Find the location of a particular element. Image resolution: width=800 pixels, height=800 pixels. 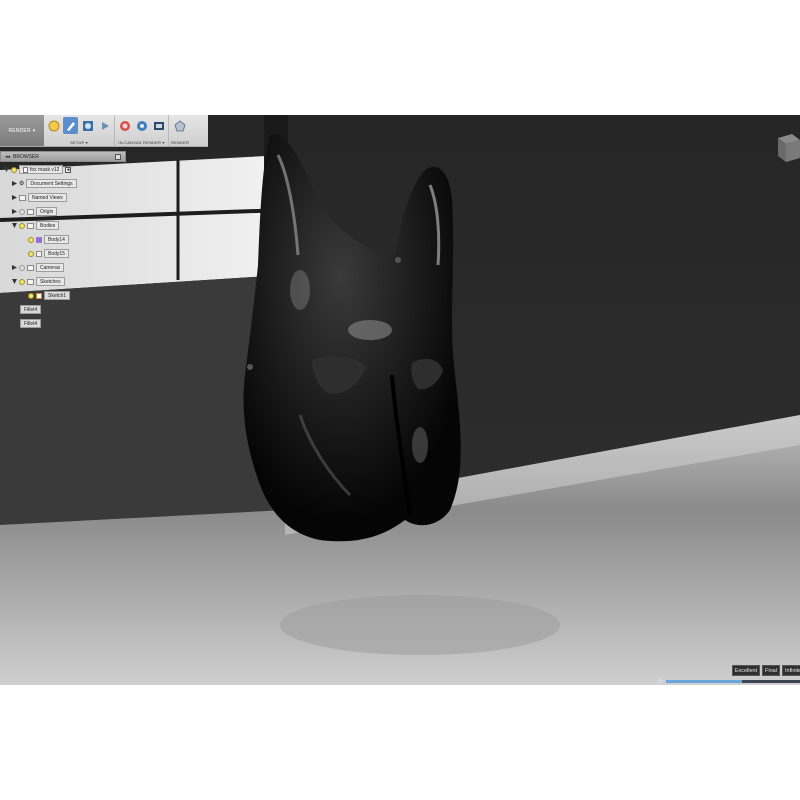

quality-excellent-button: Excellent is located at coordinates (746, 670).